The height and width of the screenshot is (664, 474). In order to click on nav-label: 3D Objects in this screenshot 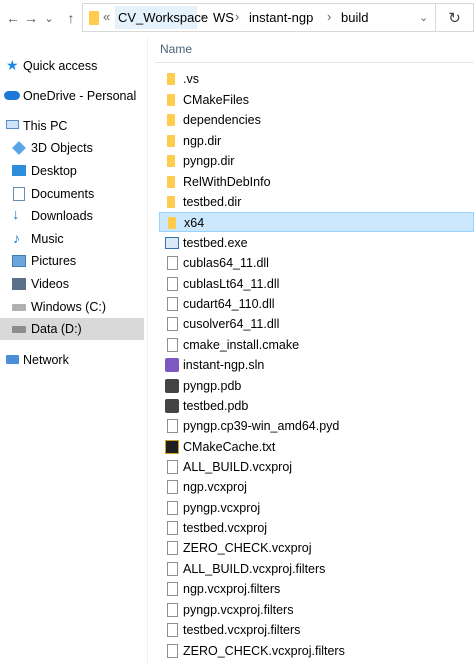, I will do `click(62, 148)`.